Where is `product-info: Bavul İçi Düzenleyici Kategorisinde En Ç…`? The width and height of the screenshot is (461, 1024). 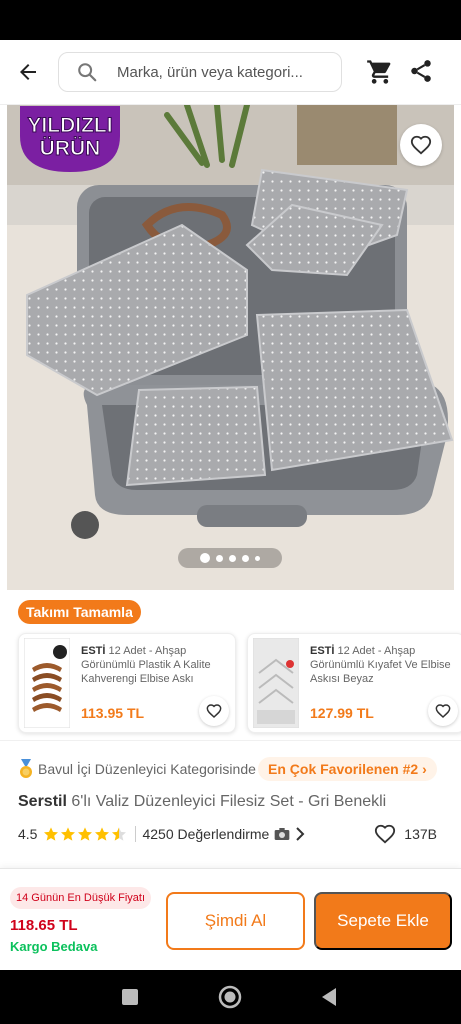 product-info: Bavul İçi Düzenleyici Kategorisinde En Ç… is located at coordinates (230, 800).